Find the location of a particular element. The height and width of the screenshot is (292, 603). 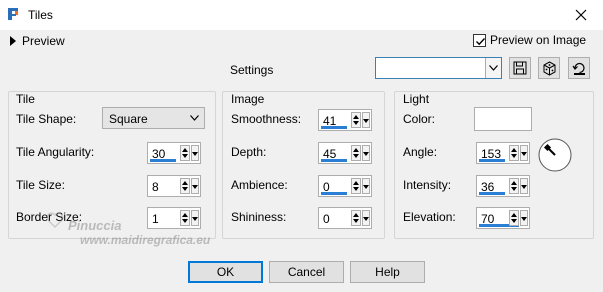

close-button is located at coordinates (581, 15).